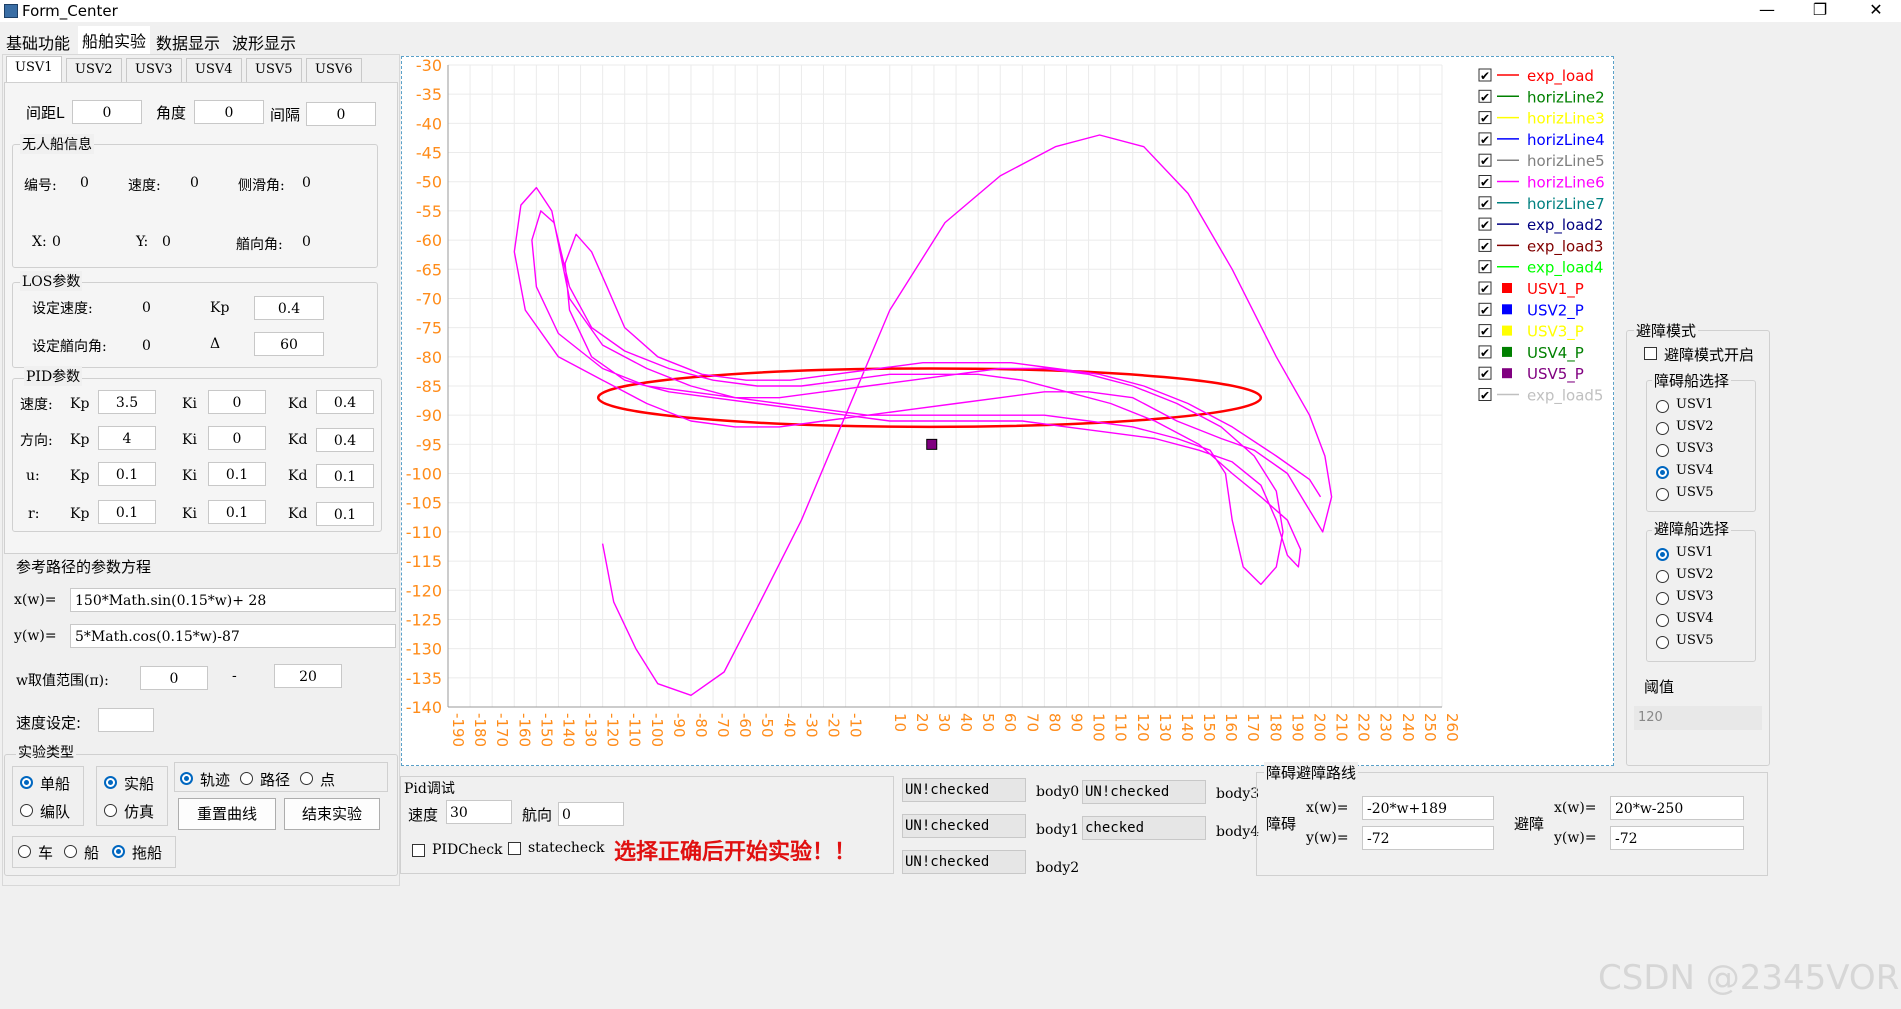 Image resolution: width=1901 pixels, height=1009 pixels. I want to click on los-delta-input: 60, so click(289, 344).